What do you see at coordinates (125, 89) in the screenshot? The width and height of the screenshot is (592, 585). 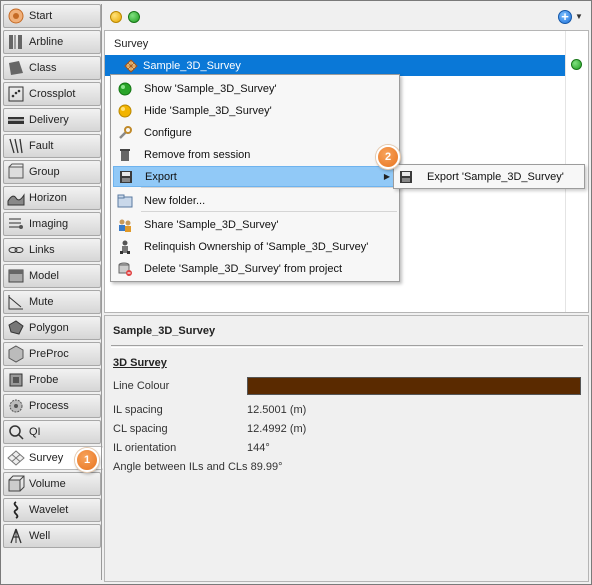 I see `green-status-icon` at bounding box center [125, 89].